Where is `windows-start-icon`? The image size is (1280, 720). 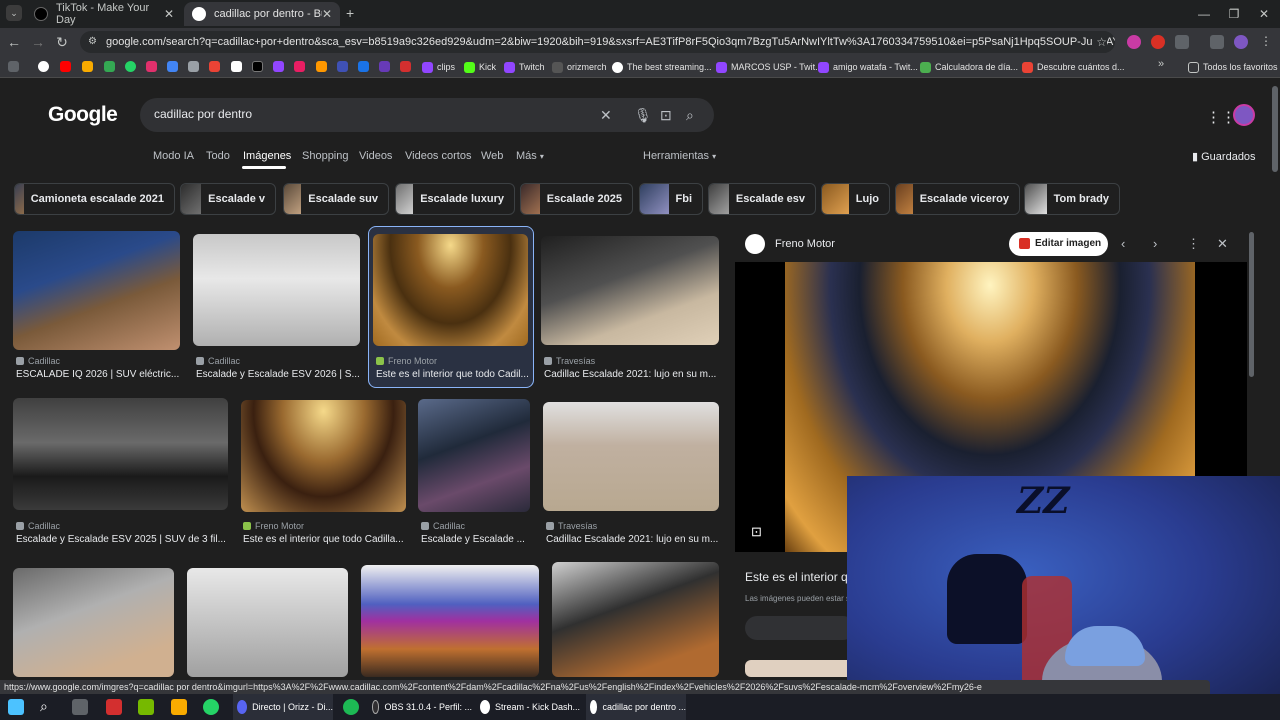
windows-start-icon is located at coordinates (16, 707).